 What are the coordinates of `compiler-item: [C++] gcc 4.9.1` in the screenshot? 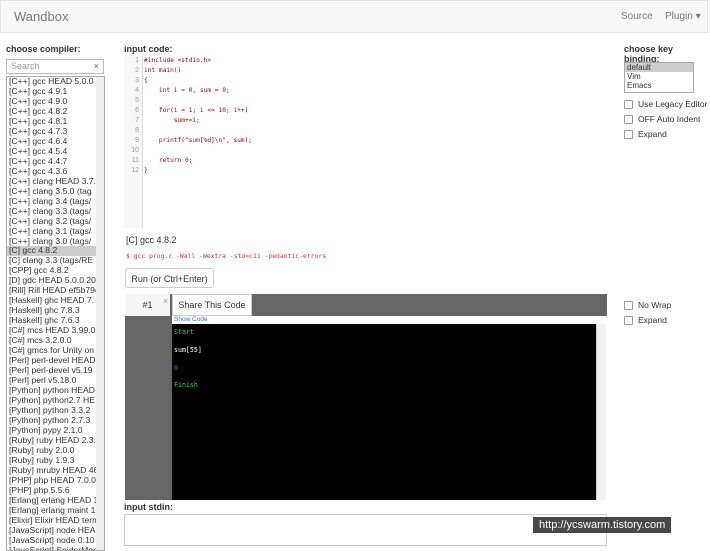 It's located at (55, 92).